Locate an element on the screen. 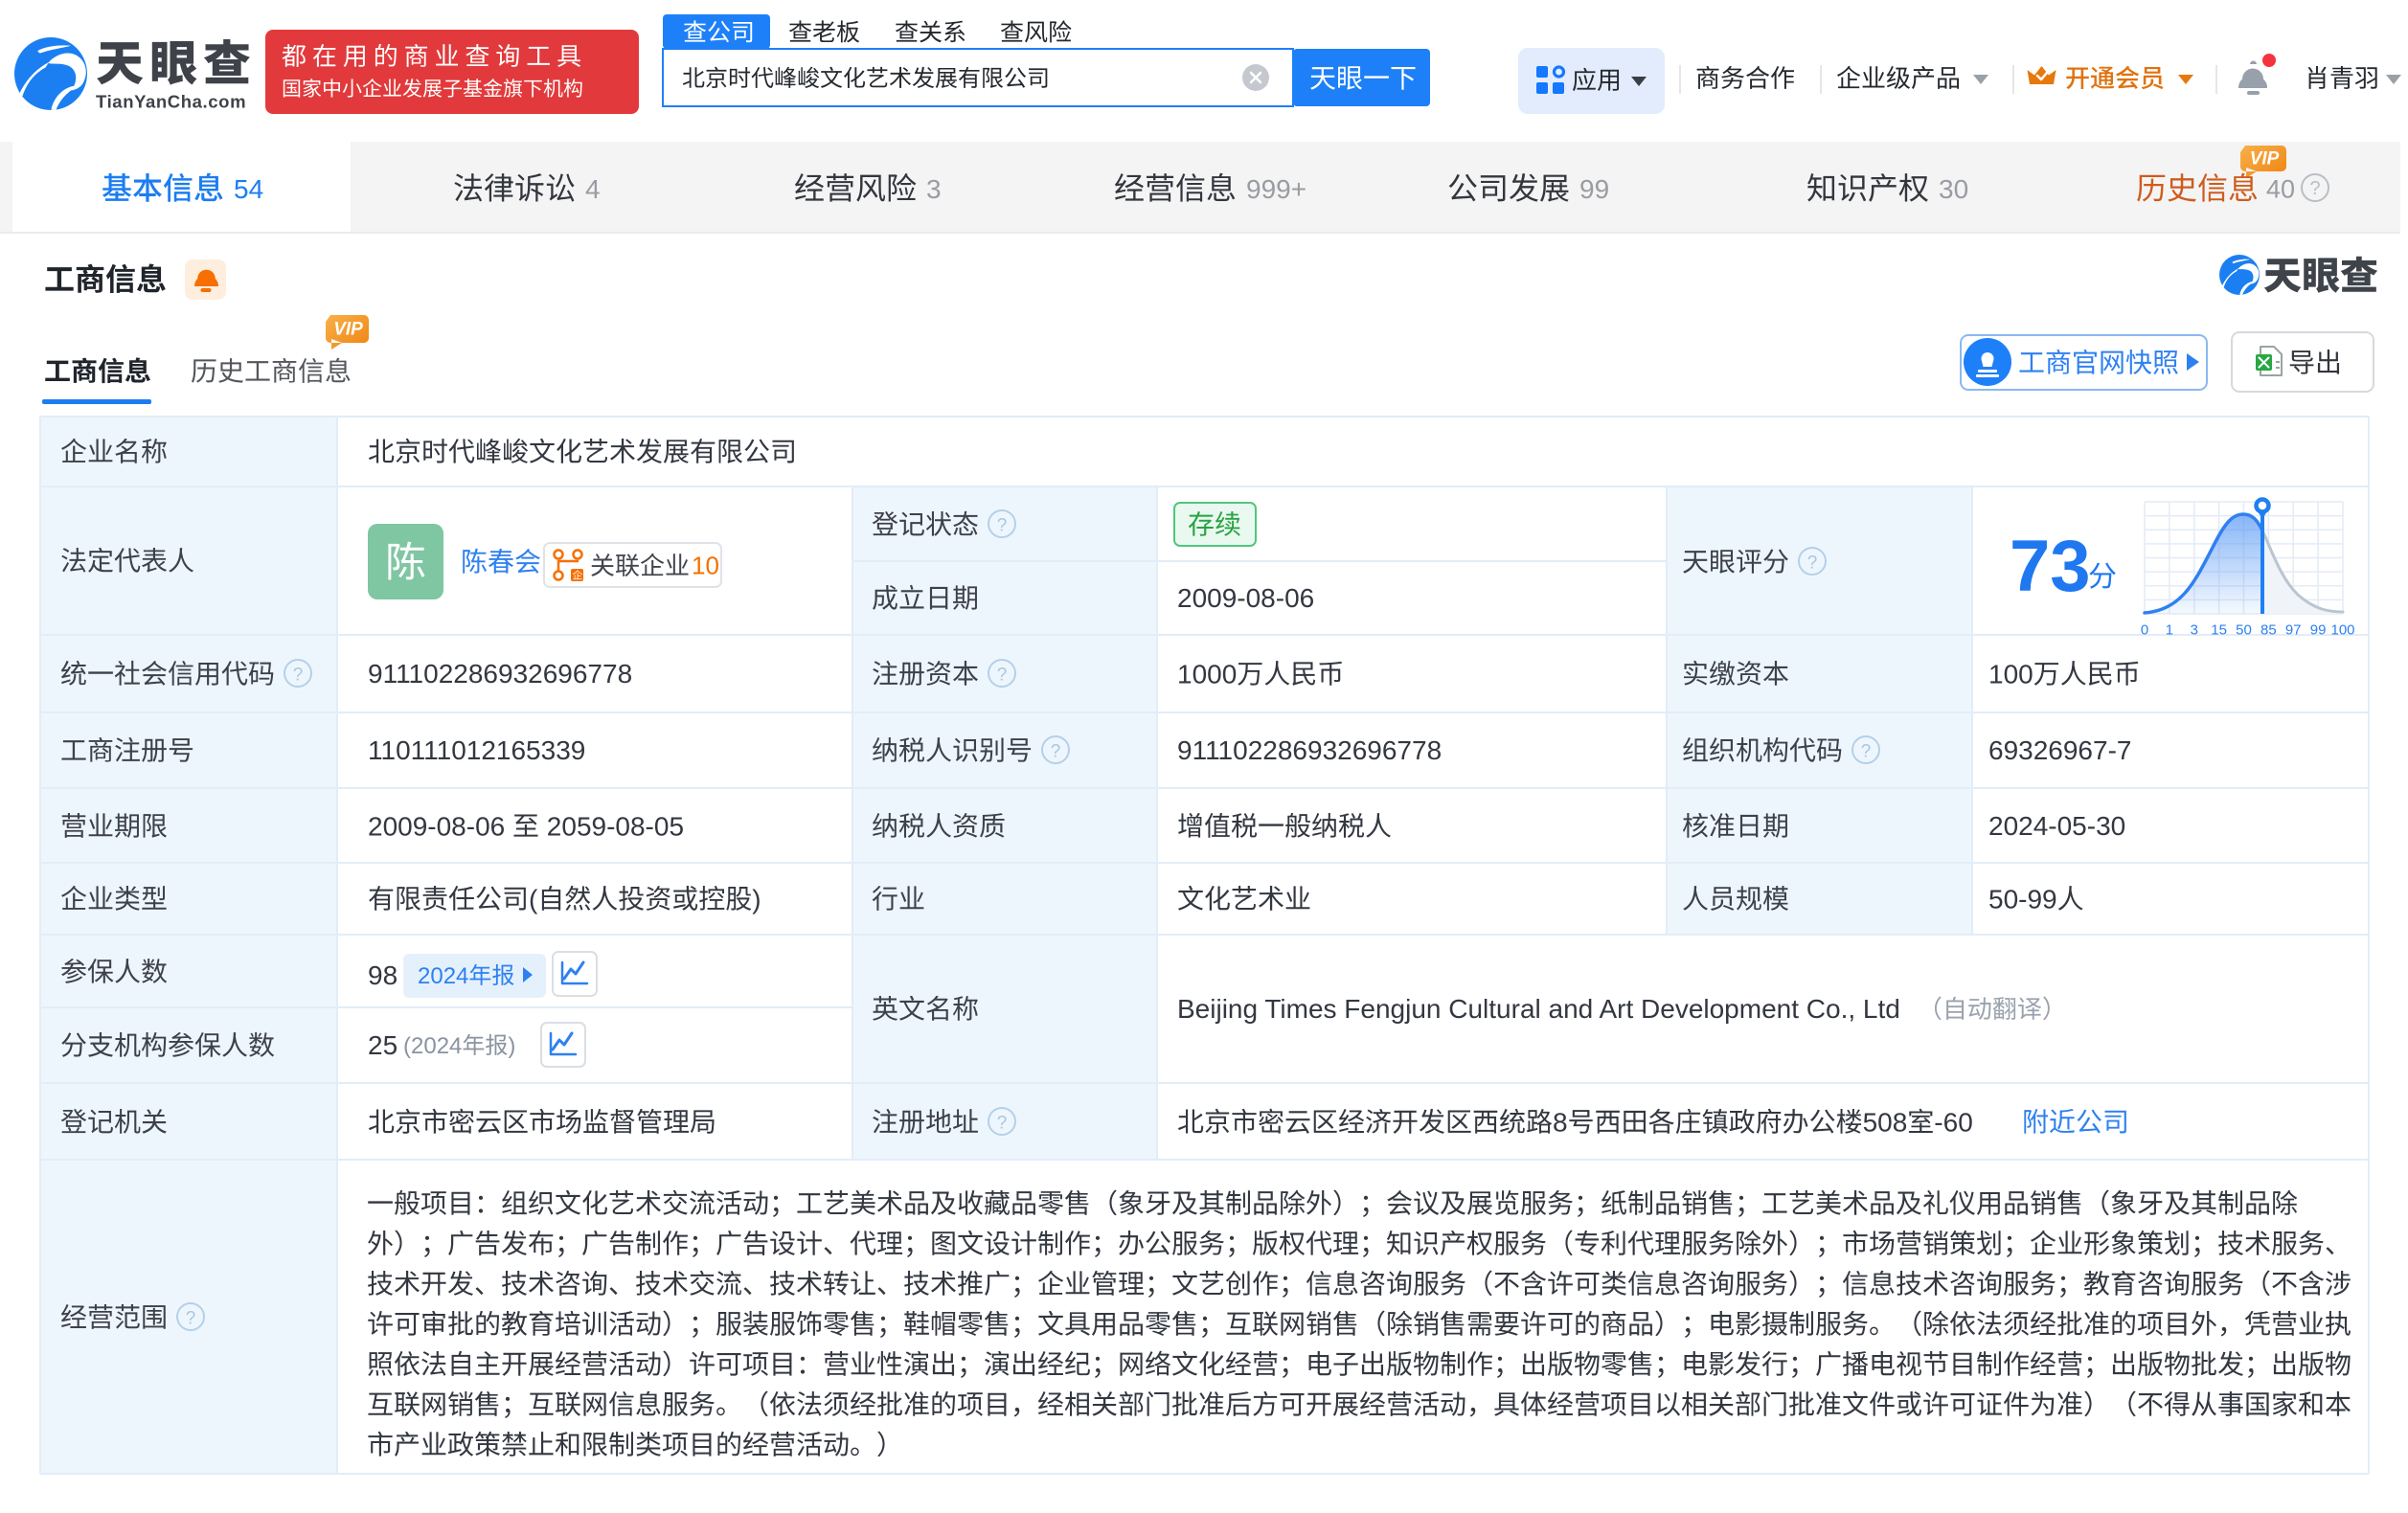  svg-text: 69326967-7 is located at coordinates (2059, 750).